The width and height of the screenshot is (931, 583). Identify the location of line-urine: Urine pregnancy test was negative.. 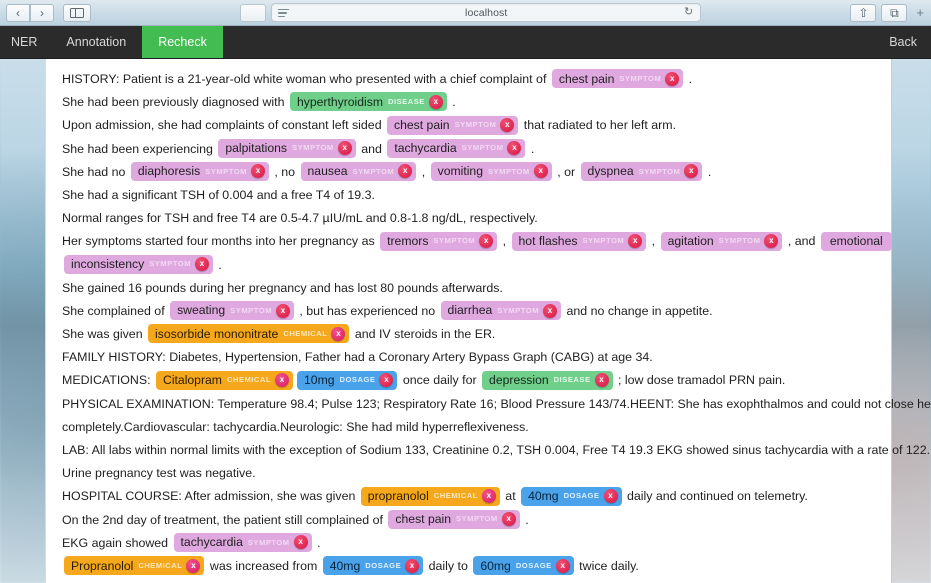
(471, 473).